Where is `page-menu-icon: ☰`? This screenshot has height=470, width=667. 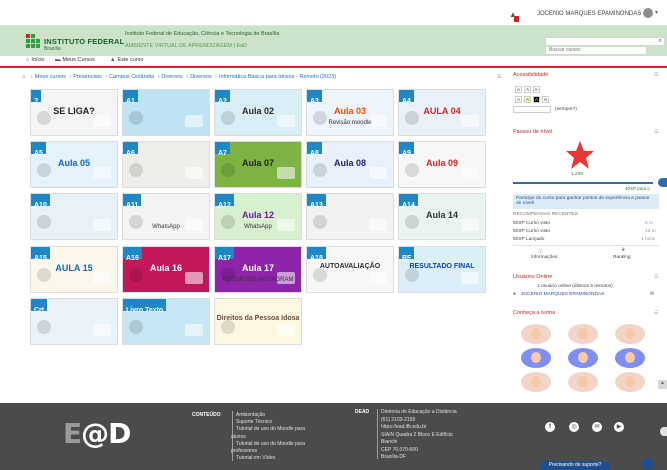
page-menu-icon: ☰ is located at coordinates (499, 77).